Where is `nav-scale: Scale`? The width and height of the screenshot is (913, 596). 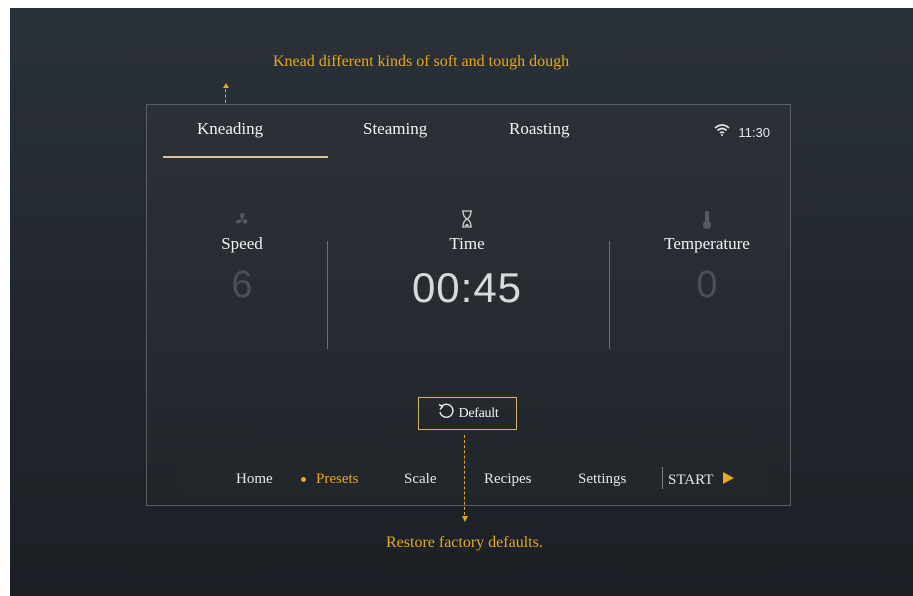 nav-scale: Scale is located at coordinates (420, 479).